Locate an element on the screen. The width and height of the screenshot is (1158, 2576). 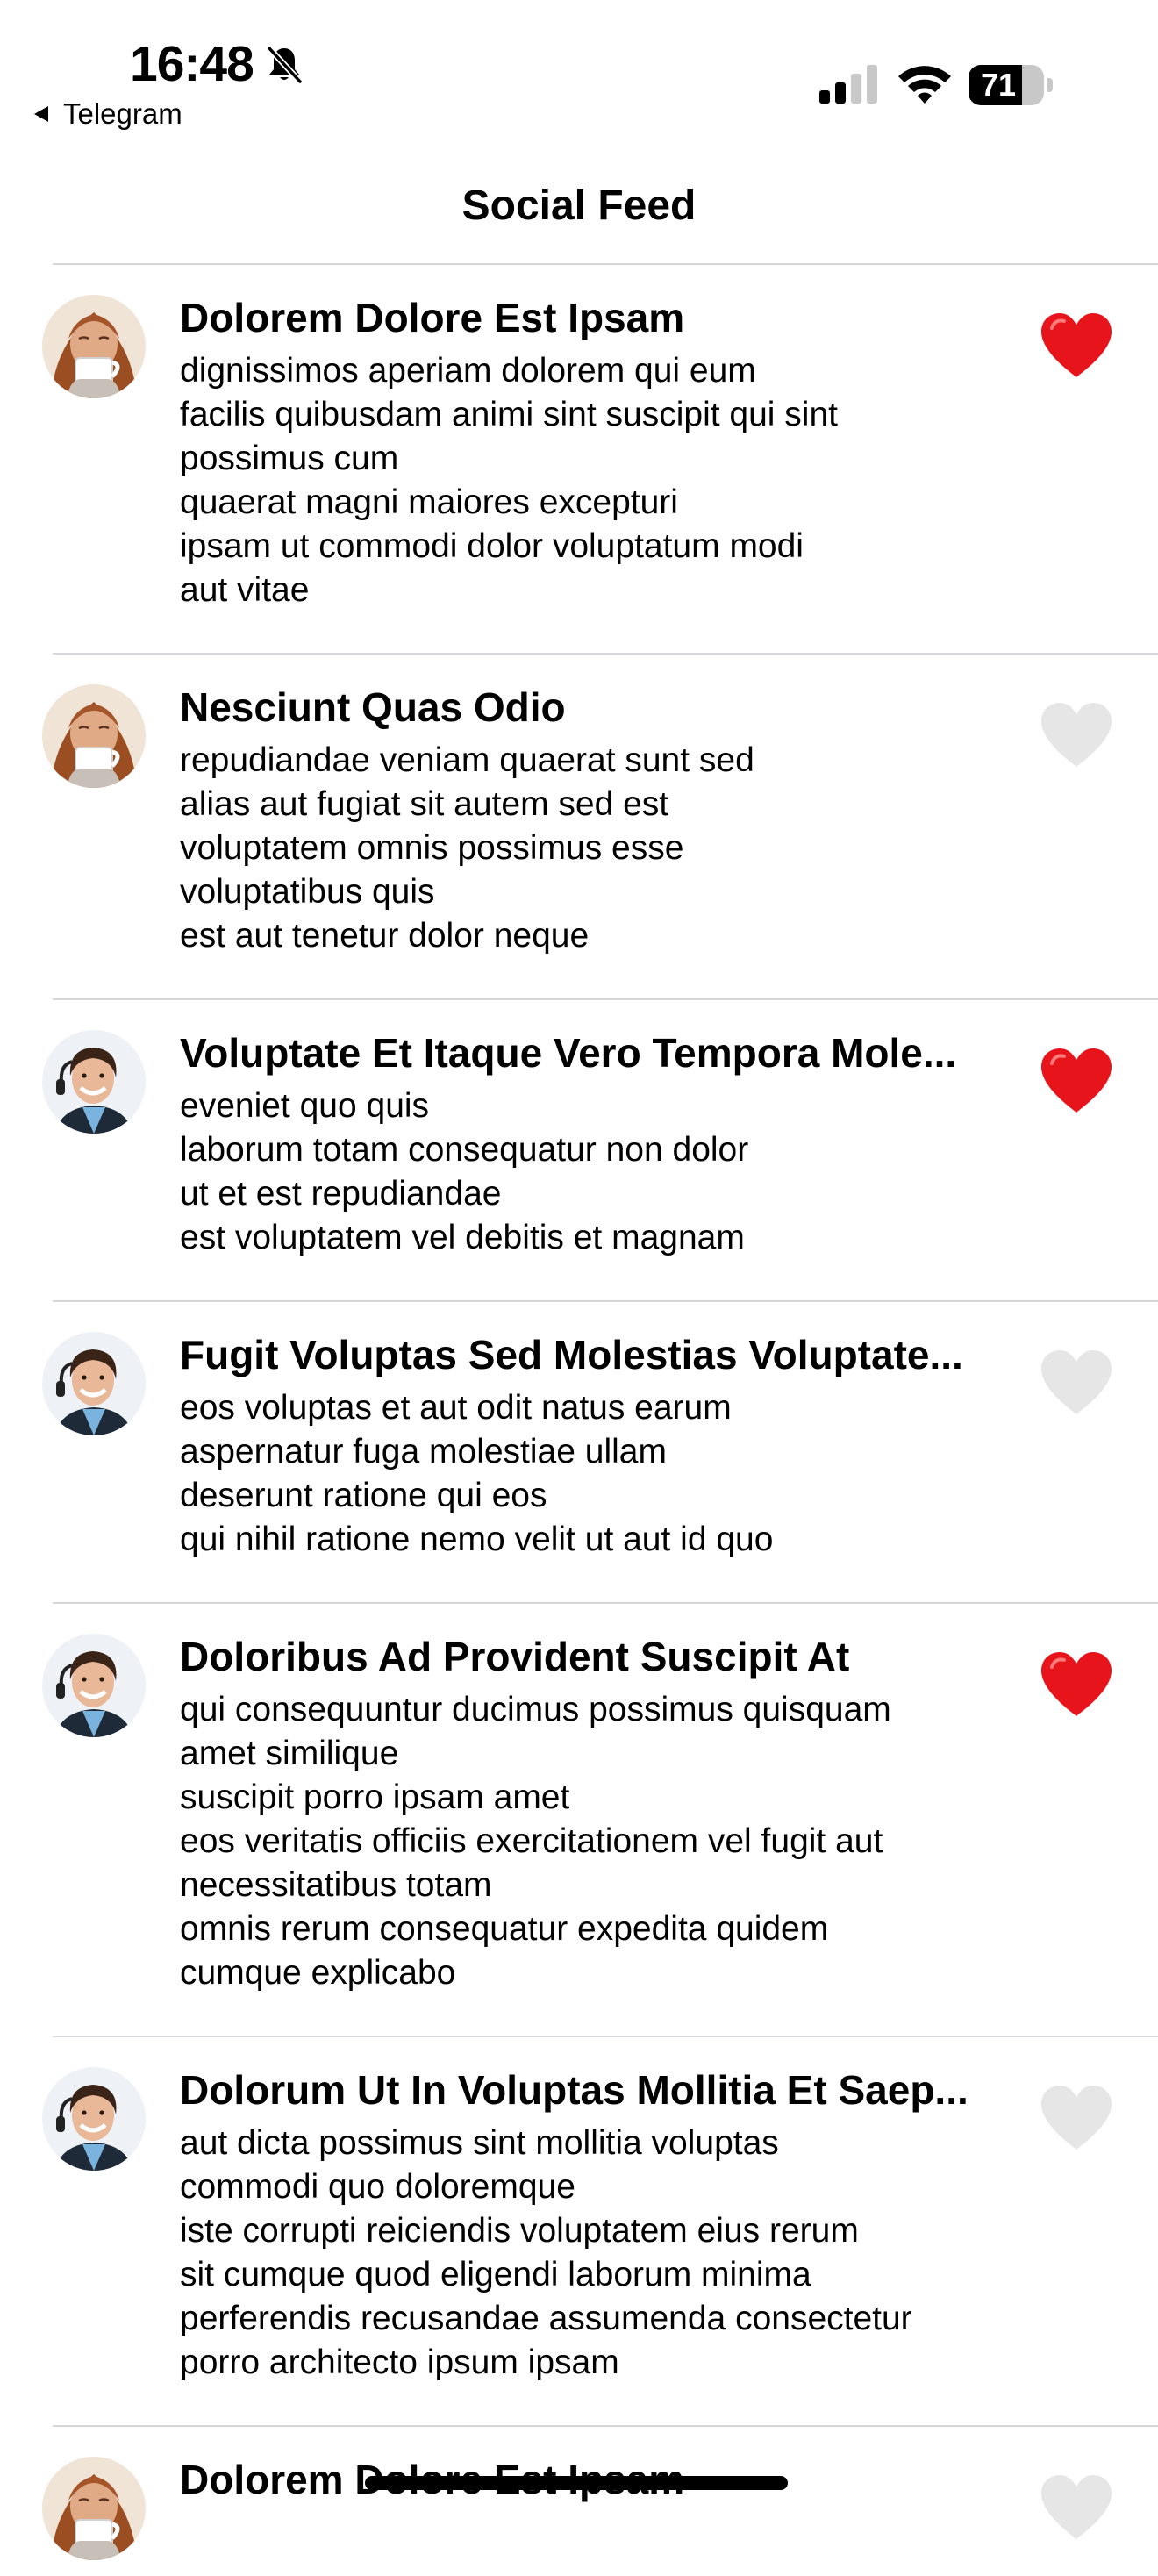
status-bar: 16:48 Telegram 71 is located at coordinates (579, 70).